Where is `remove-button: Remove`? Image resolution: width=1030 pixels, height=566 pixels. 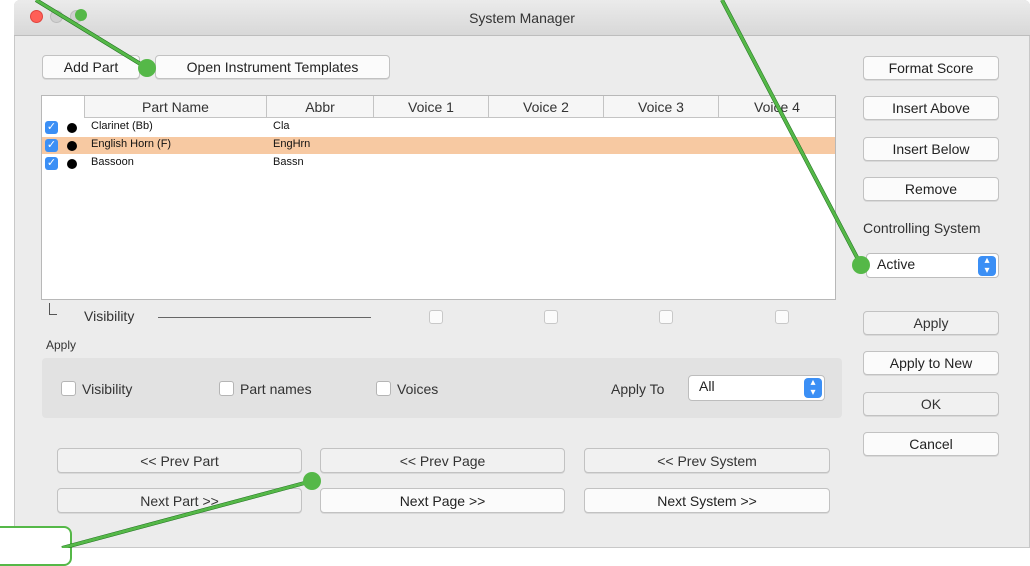 remove-button: Remove is located at coordinates (931, 189).